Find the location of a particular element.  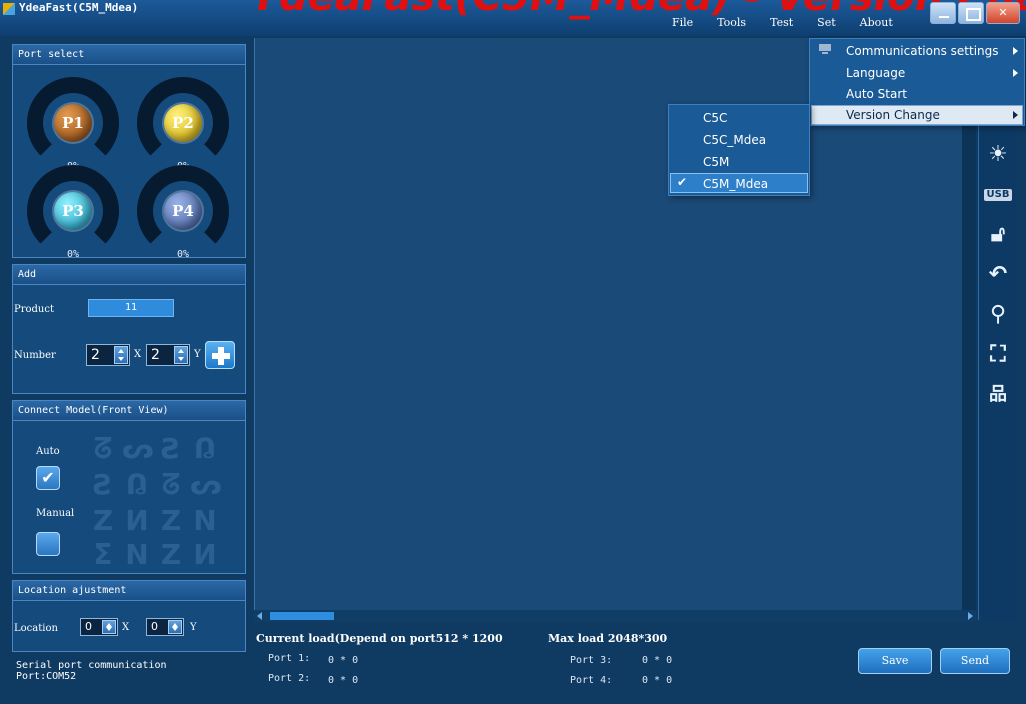

location-label: Location is located at coordinates (36, 628).